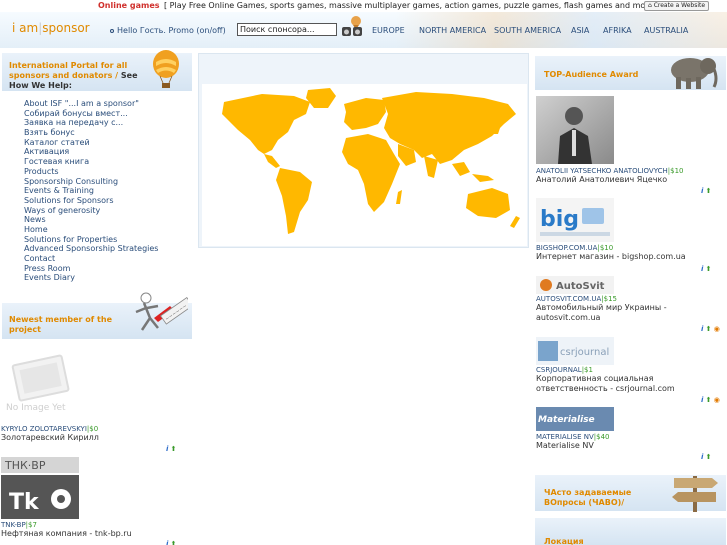 This screenshot has height=545, width=727. Describe the element at coordinates (91, 278) in the screenshot. I see `left-nav-item: Events Diary` at that location.